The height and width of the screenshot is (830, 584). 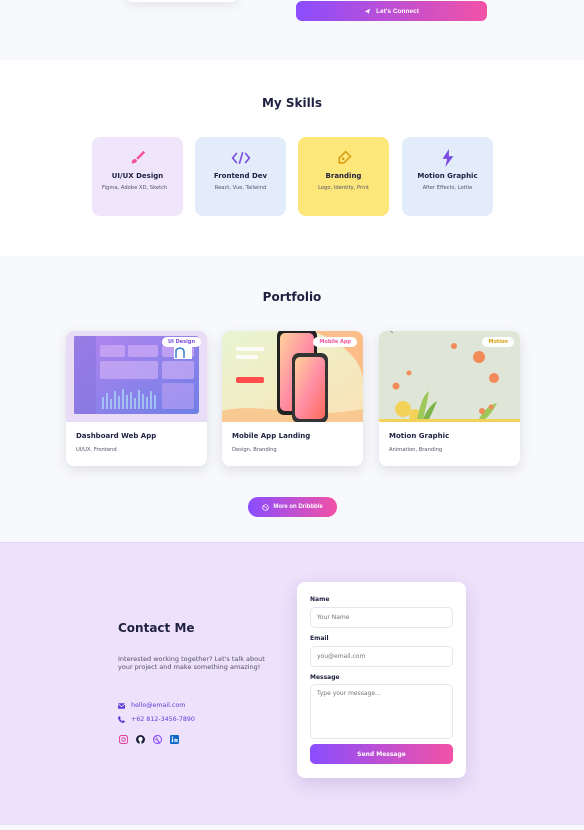 I want to click on mail-icon, so click(x=121, y=705).